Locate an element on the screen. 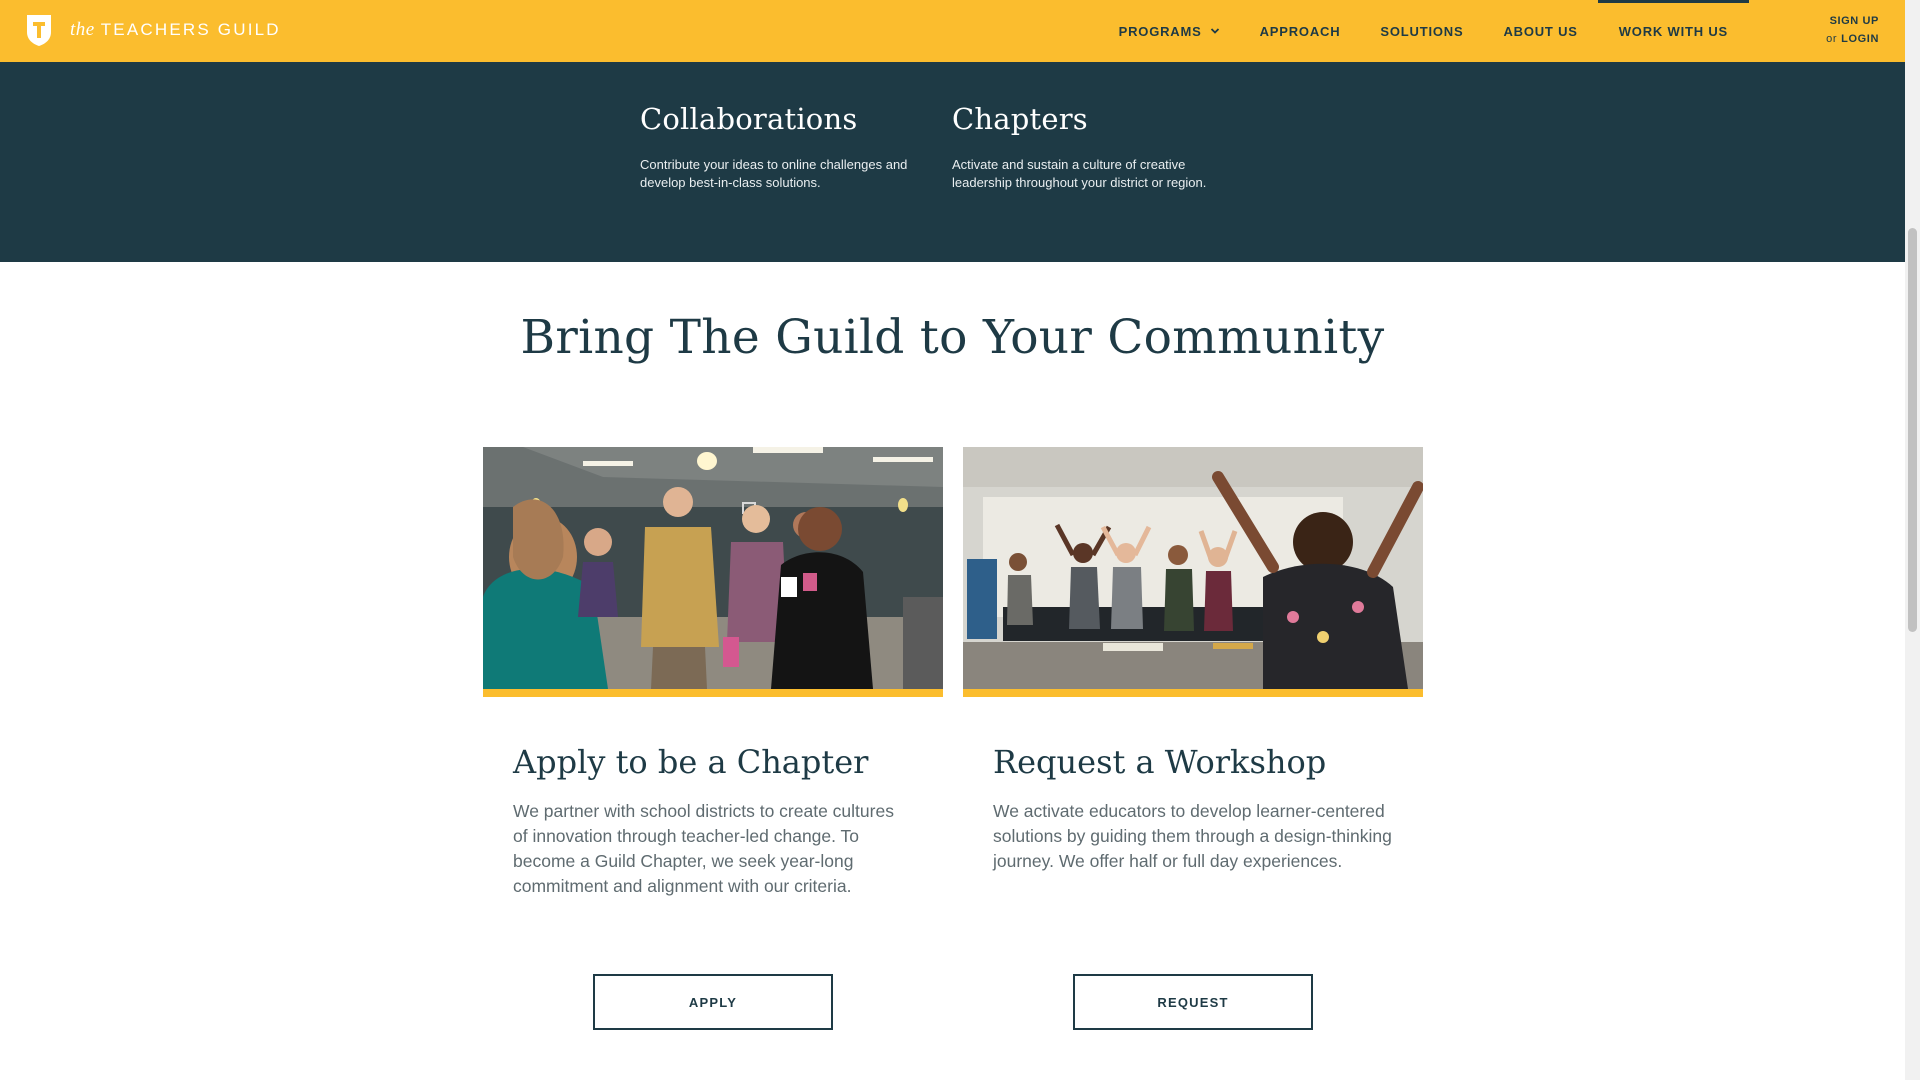  chevron-down-icon is located at coordinates (1214, 31).